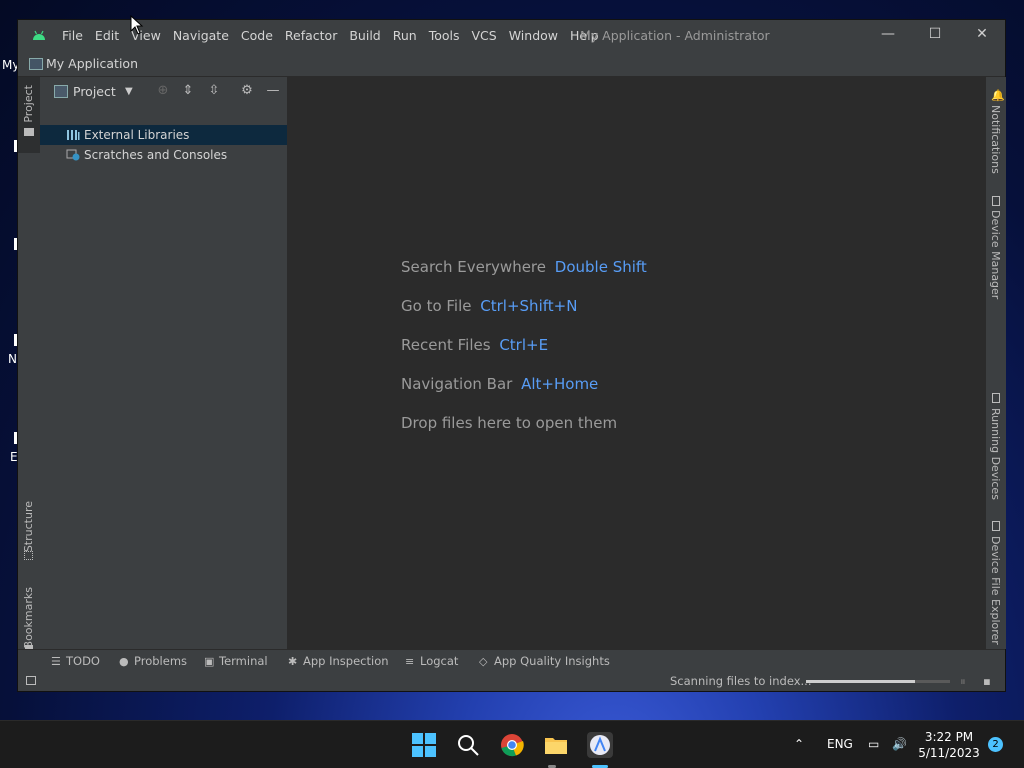 Image resolution: width=1024 pixels, height=768 pixels. I want to click on input-language: ENG, so click(840, 744).